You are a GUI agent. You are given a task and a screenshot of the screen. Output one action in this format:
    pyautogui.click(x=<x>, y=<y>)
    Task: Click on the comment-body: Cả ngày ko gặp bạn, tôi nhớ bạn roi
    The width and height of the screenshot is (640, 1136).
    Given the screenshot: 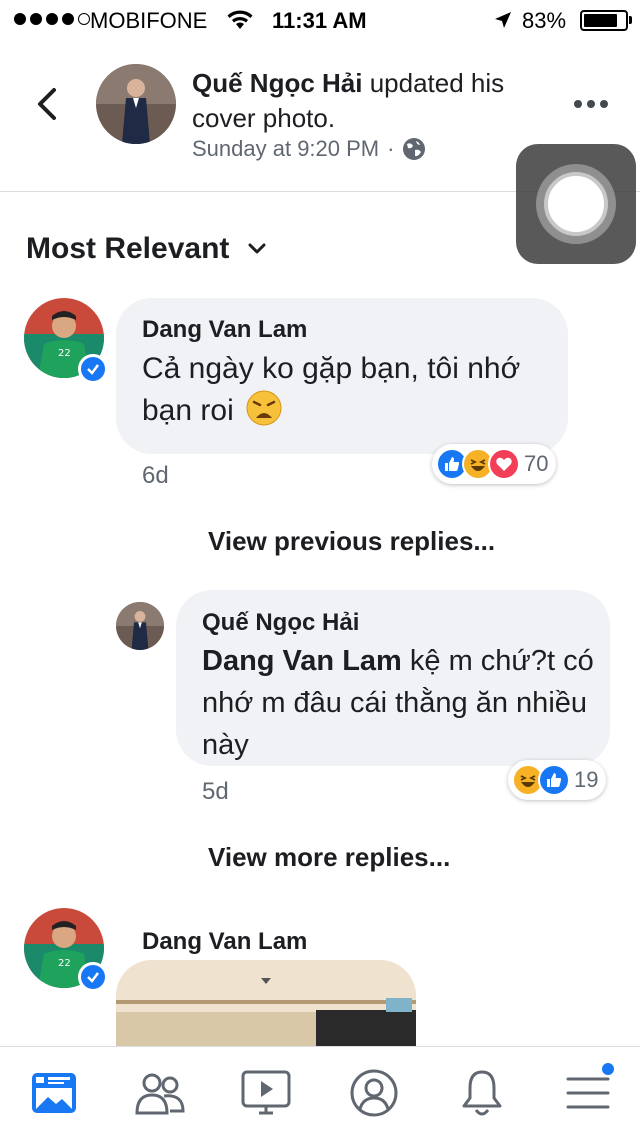 What is the action you would take?
    pyautogui.click(x=331, y=389)
    